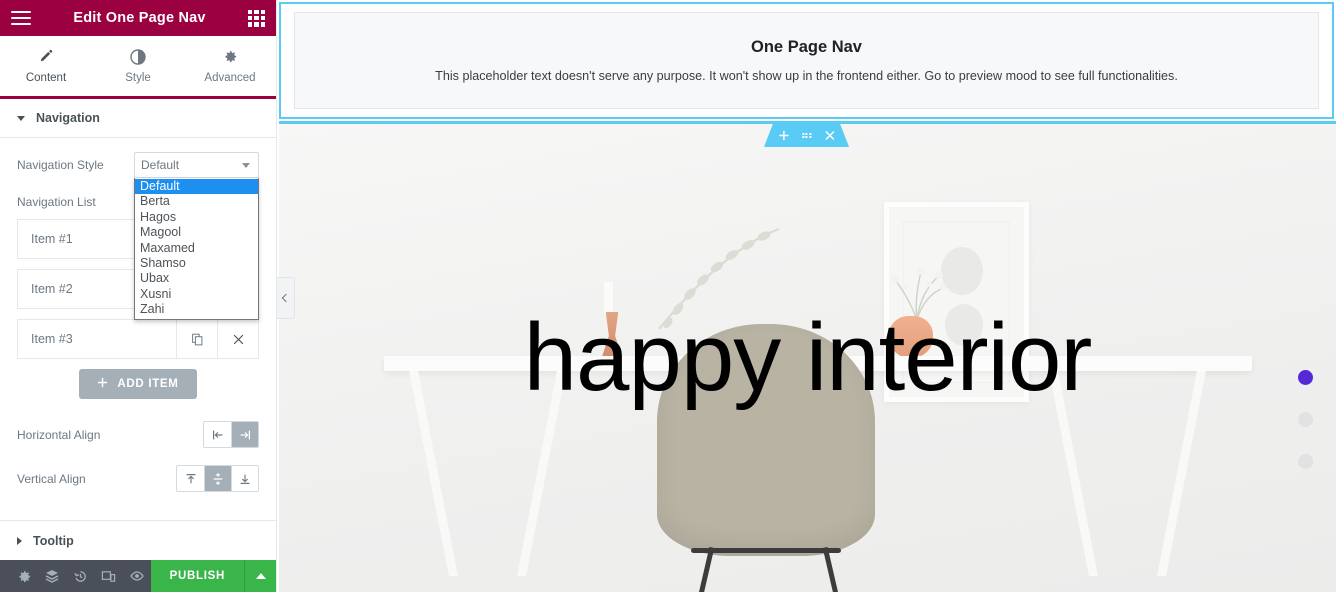 The height and width of the screenshot is (592, 1336). Describe the element at coordinates (138, 77) in the screenshot. I see `tab-style-label: Style` at that location.